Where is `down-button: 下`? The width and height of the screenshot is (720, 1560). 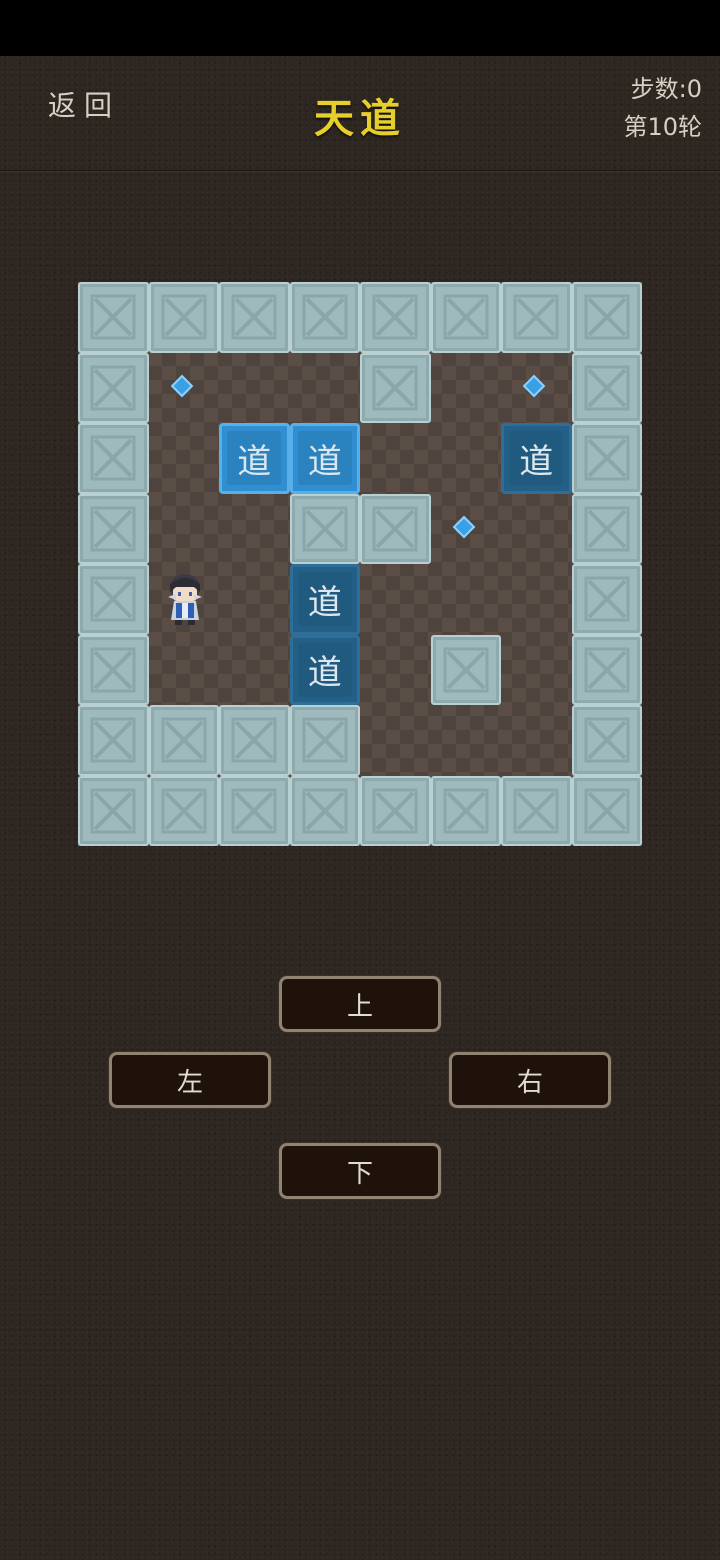
down-button: 下 is located at coordinates (360, 1171).